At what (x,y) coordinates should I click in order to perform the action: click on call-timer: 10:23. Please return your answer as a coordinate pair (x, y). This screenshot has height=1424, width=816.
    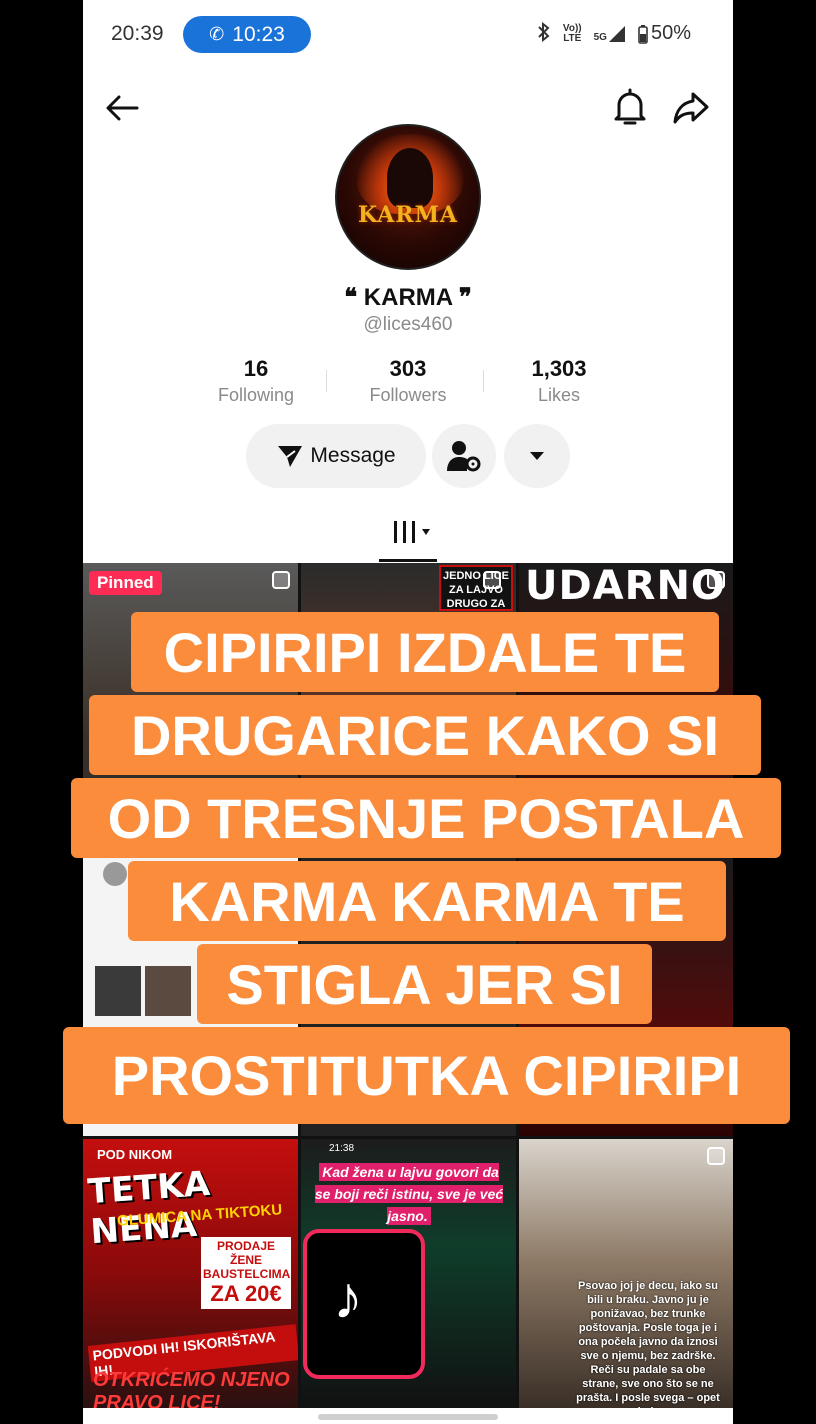
    Looking at the image, I should click on (258, 34).